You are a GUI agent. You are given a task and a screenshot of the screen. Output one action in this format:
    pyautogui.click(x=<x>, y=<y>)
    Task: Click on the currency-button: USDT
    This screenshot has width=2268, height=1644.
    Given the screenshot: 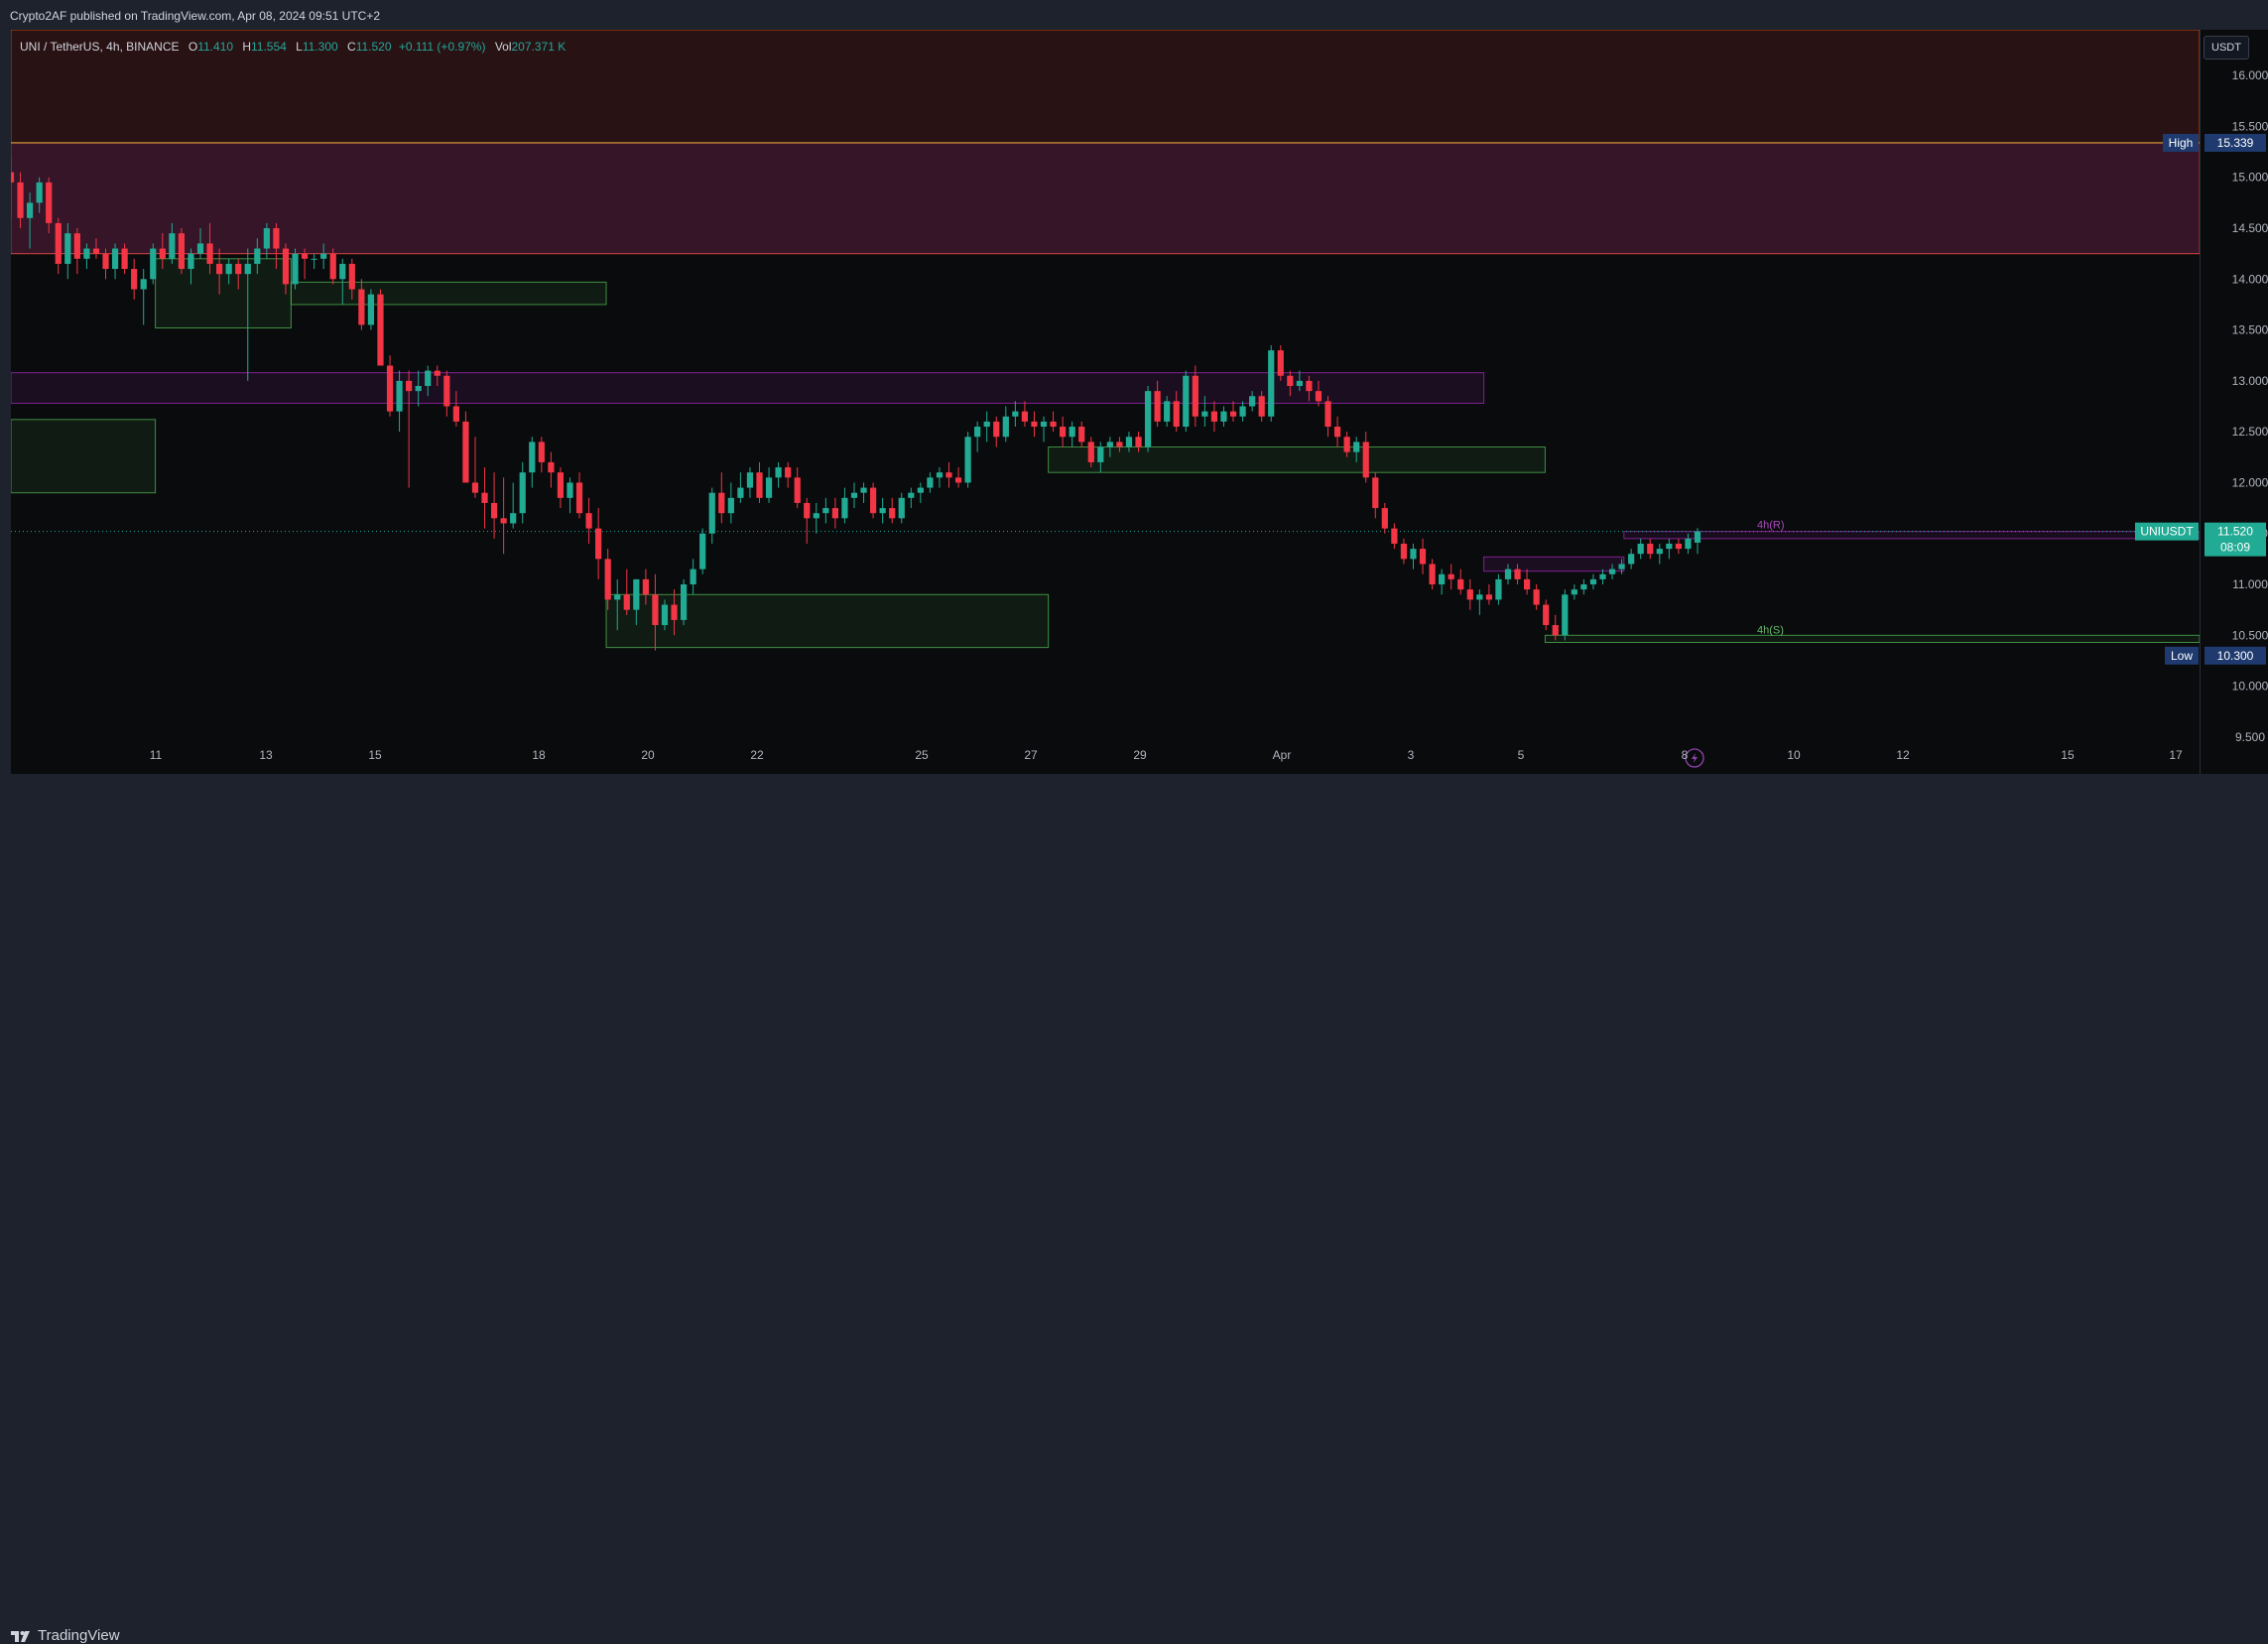 What is the action you would take?
    pyautogui.click(x=2226, y=48)
    